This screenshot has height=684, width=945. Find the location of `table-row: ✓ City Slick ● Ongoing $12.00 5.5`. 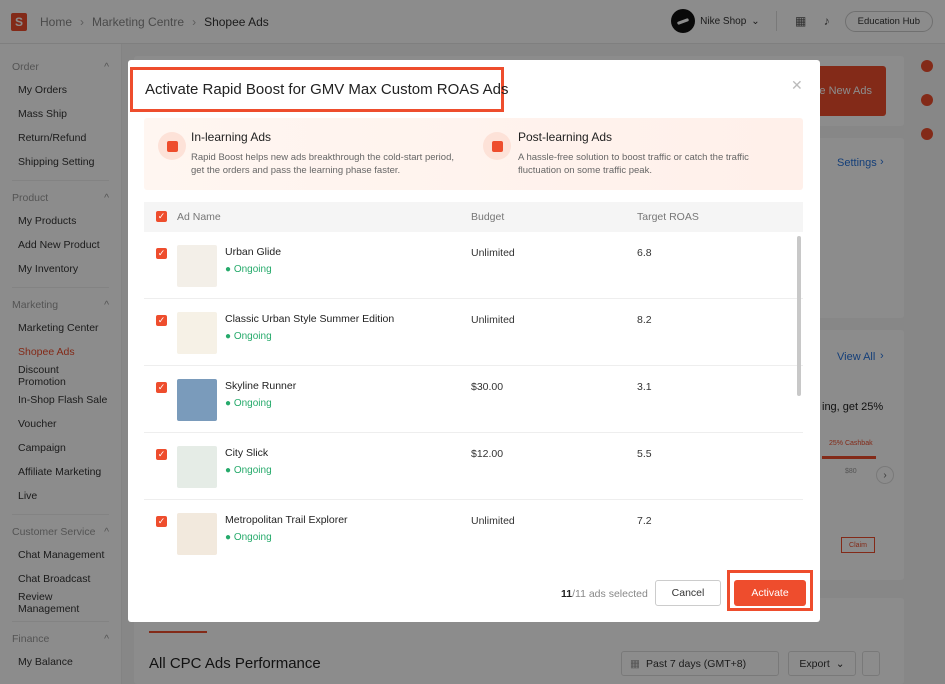

table-row: ✓ City Slick ● Ongoing $12.00 5.5 is located at coordinates (473, 466).